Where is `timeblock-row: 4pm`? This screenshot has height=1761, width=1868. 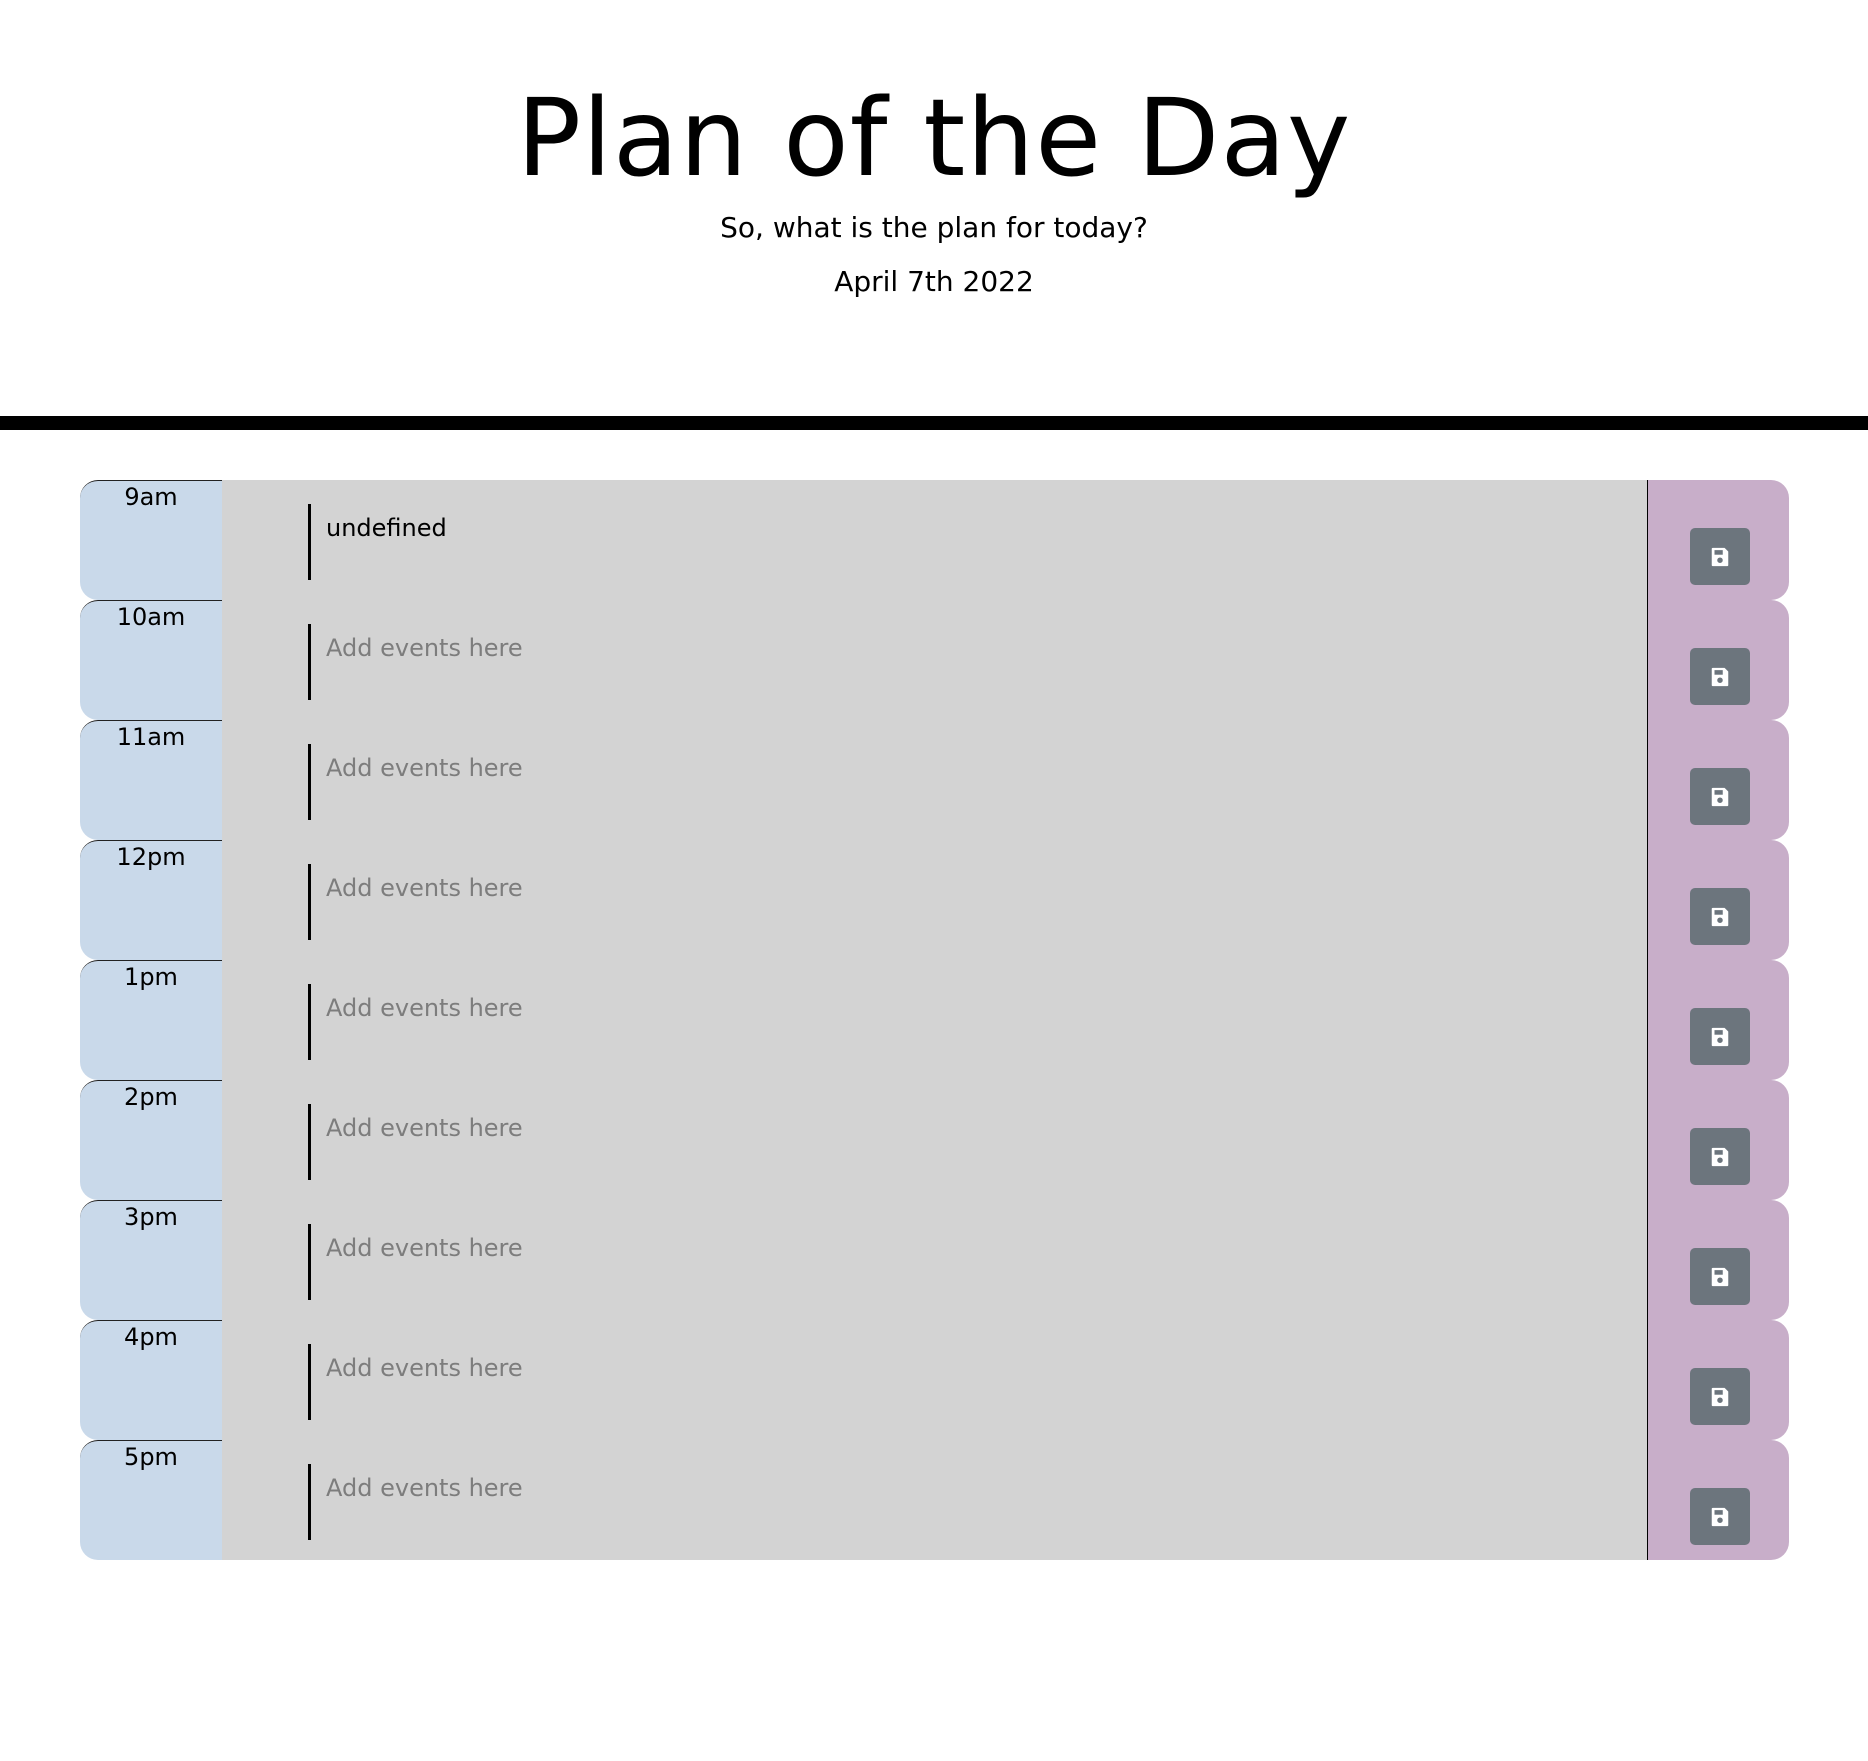
timeblock-row: 4pm is located at coordinates (934, 1380).